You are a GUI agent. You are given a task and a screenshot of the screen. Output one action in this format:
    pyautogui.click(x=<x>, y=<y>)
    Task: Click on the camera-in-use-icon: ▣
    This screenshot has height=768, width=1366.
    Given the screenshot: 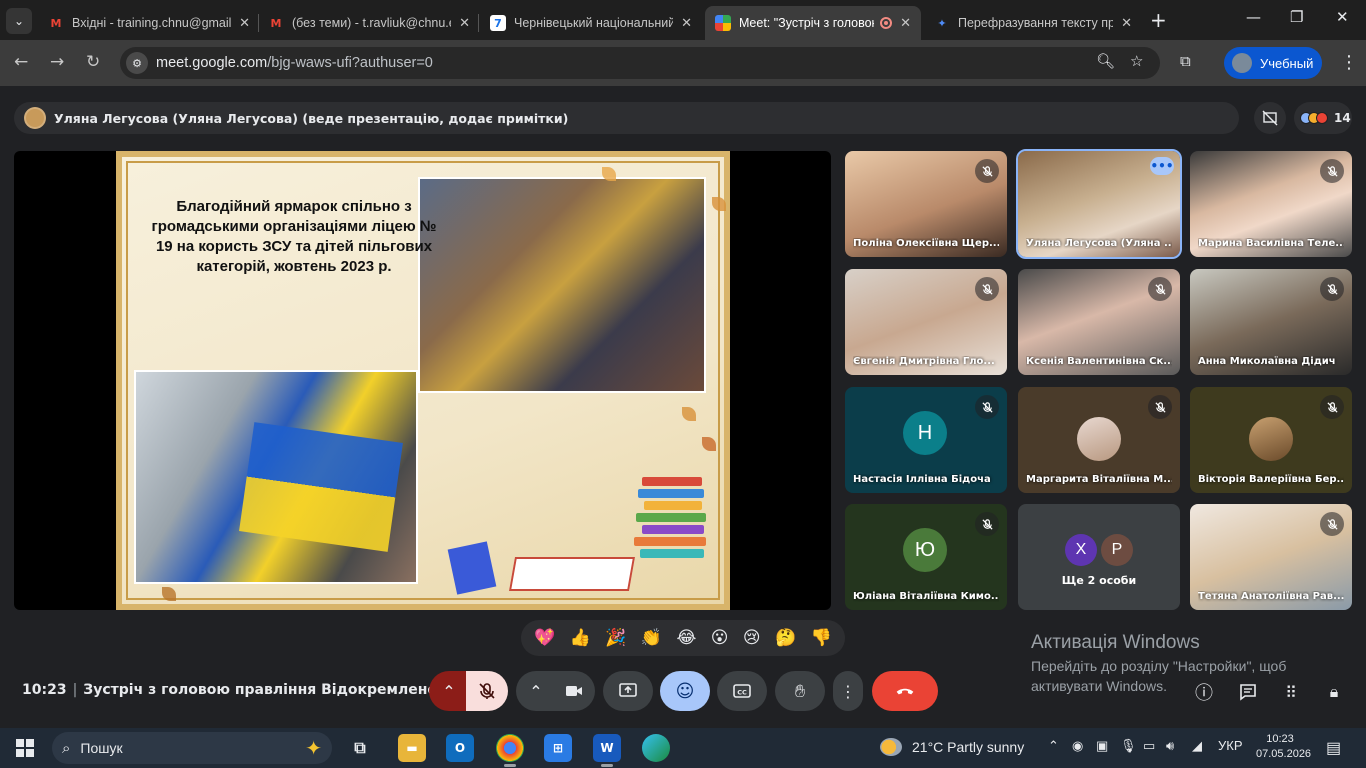 What is the action you would take?
    pyautogui.click(x=1102, y=746)
    